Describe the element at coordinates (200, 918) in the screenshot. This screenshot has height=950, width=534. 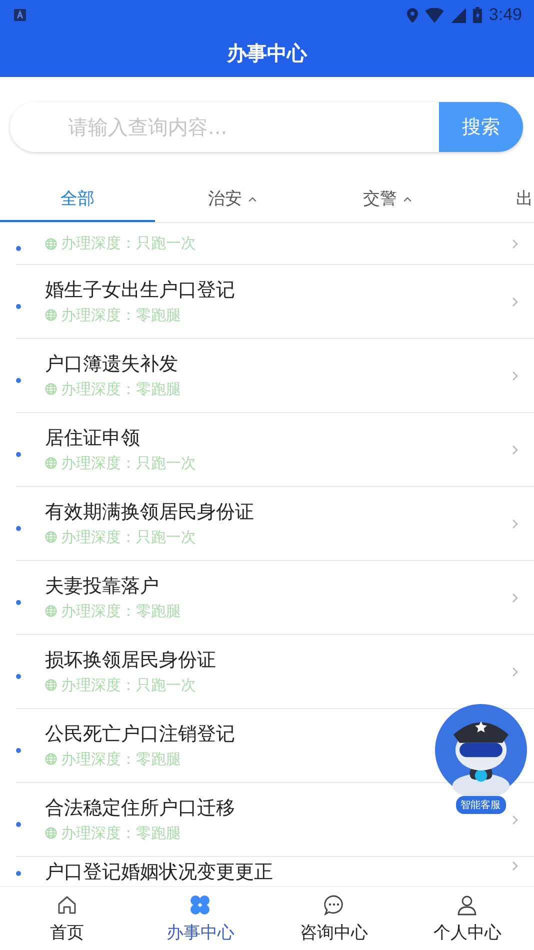
I see `nav-tab: 办事中心` at that location.